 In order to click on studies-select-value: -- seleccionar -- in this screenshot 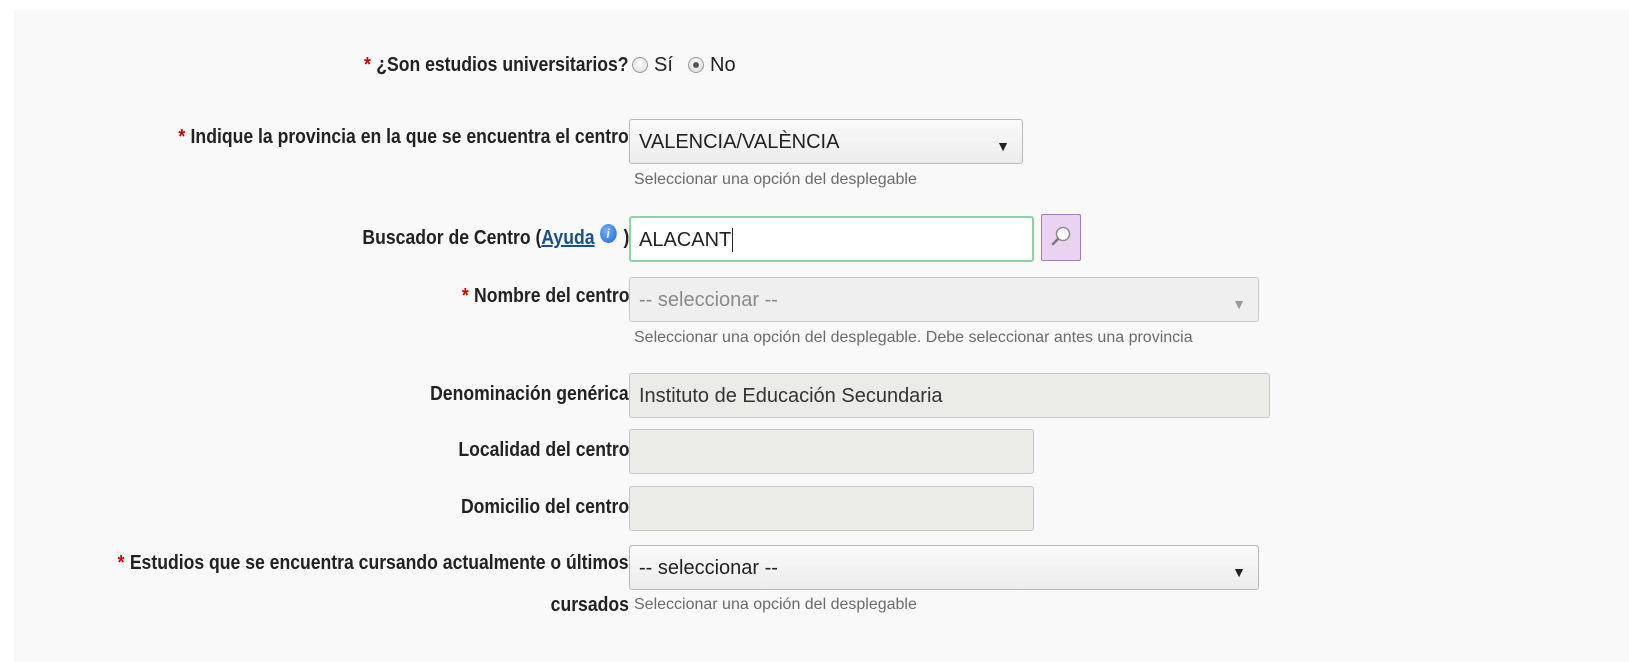, I will do `click(708, 568)`.